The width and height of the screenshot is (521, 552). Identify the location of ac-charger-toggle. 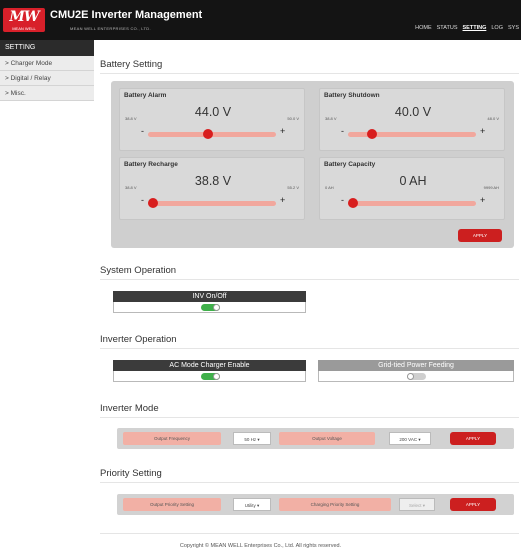
(210, 376).